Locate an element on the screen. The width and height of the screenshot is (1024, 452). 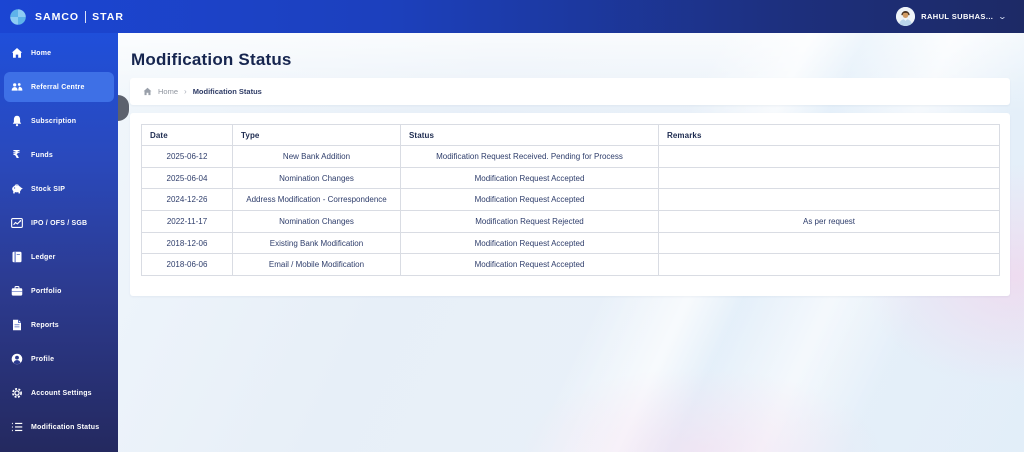
sidebar-item-reports: Reports is located at coordinates (59, 325).